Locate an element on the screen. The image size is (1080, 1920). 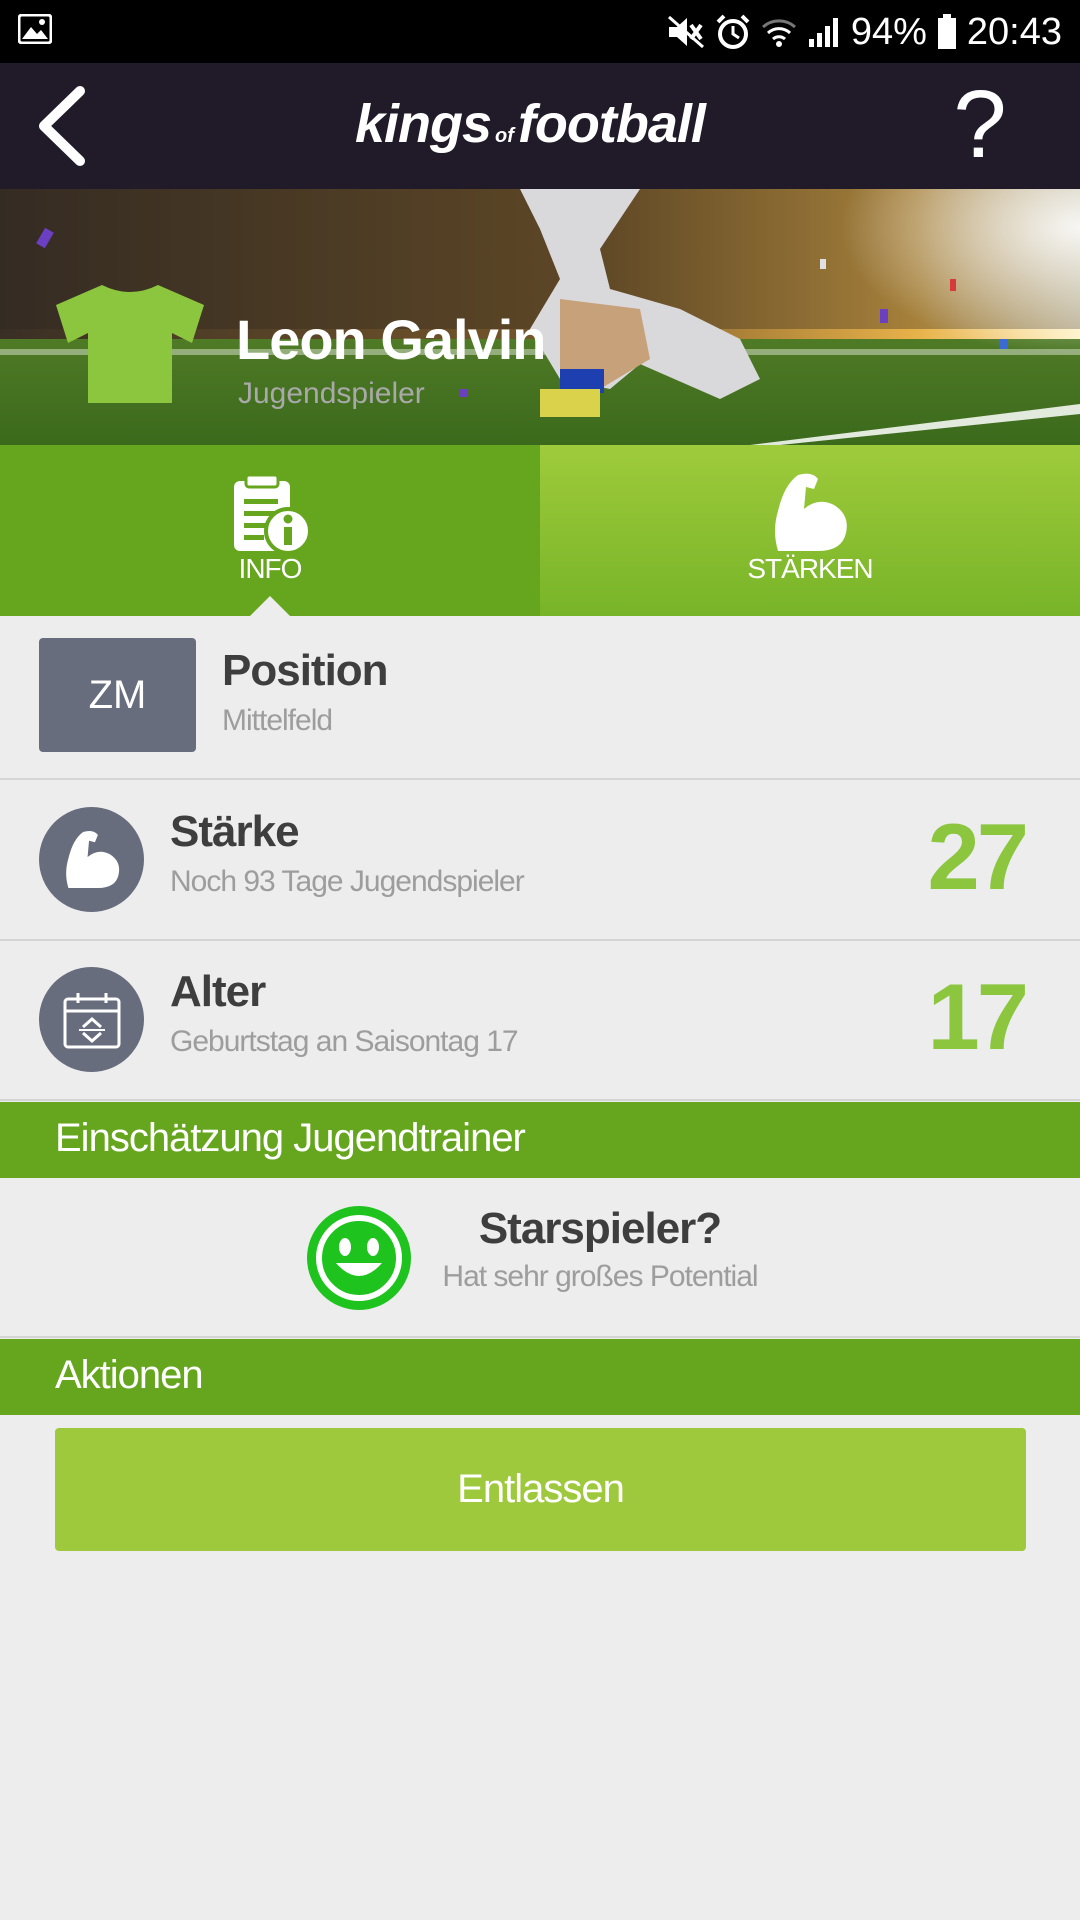
signal-icon is located at coordinates (823, 32).